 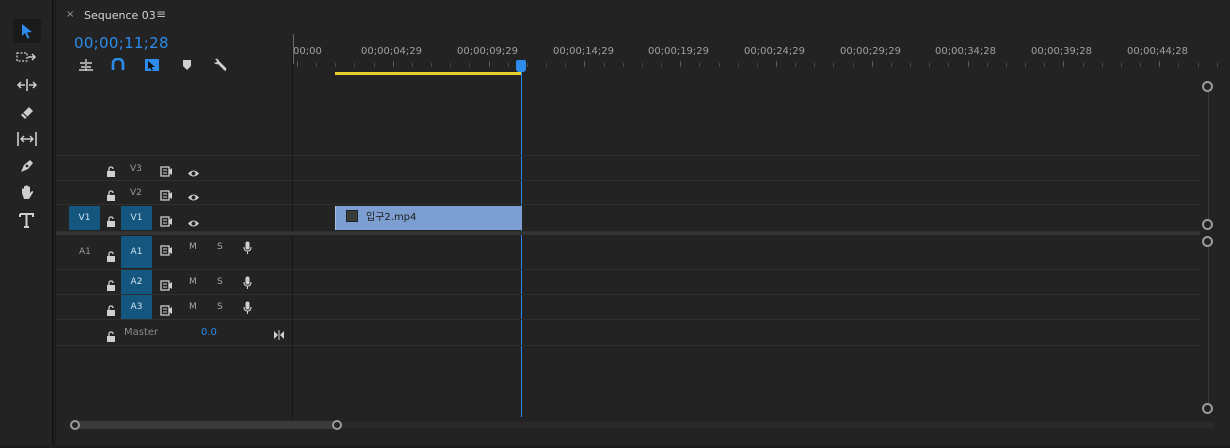 What do you see at coordinates (1062, 51) in the screenshot?
I see `ruler-label: 00;00;39;28` at bounding box center [1062, 51].